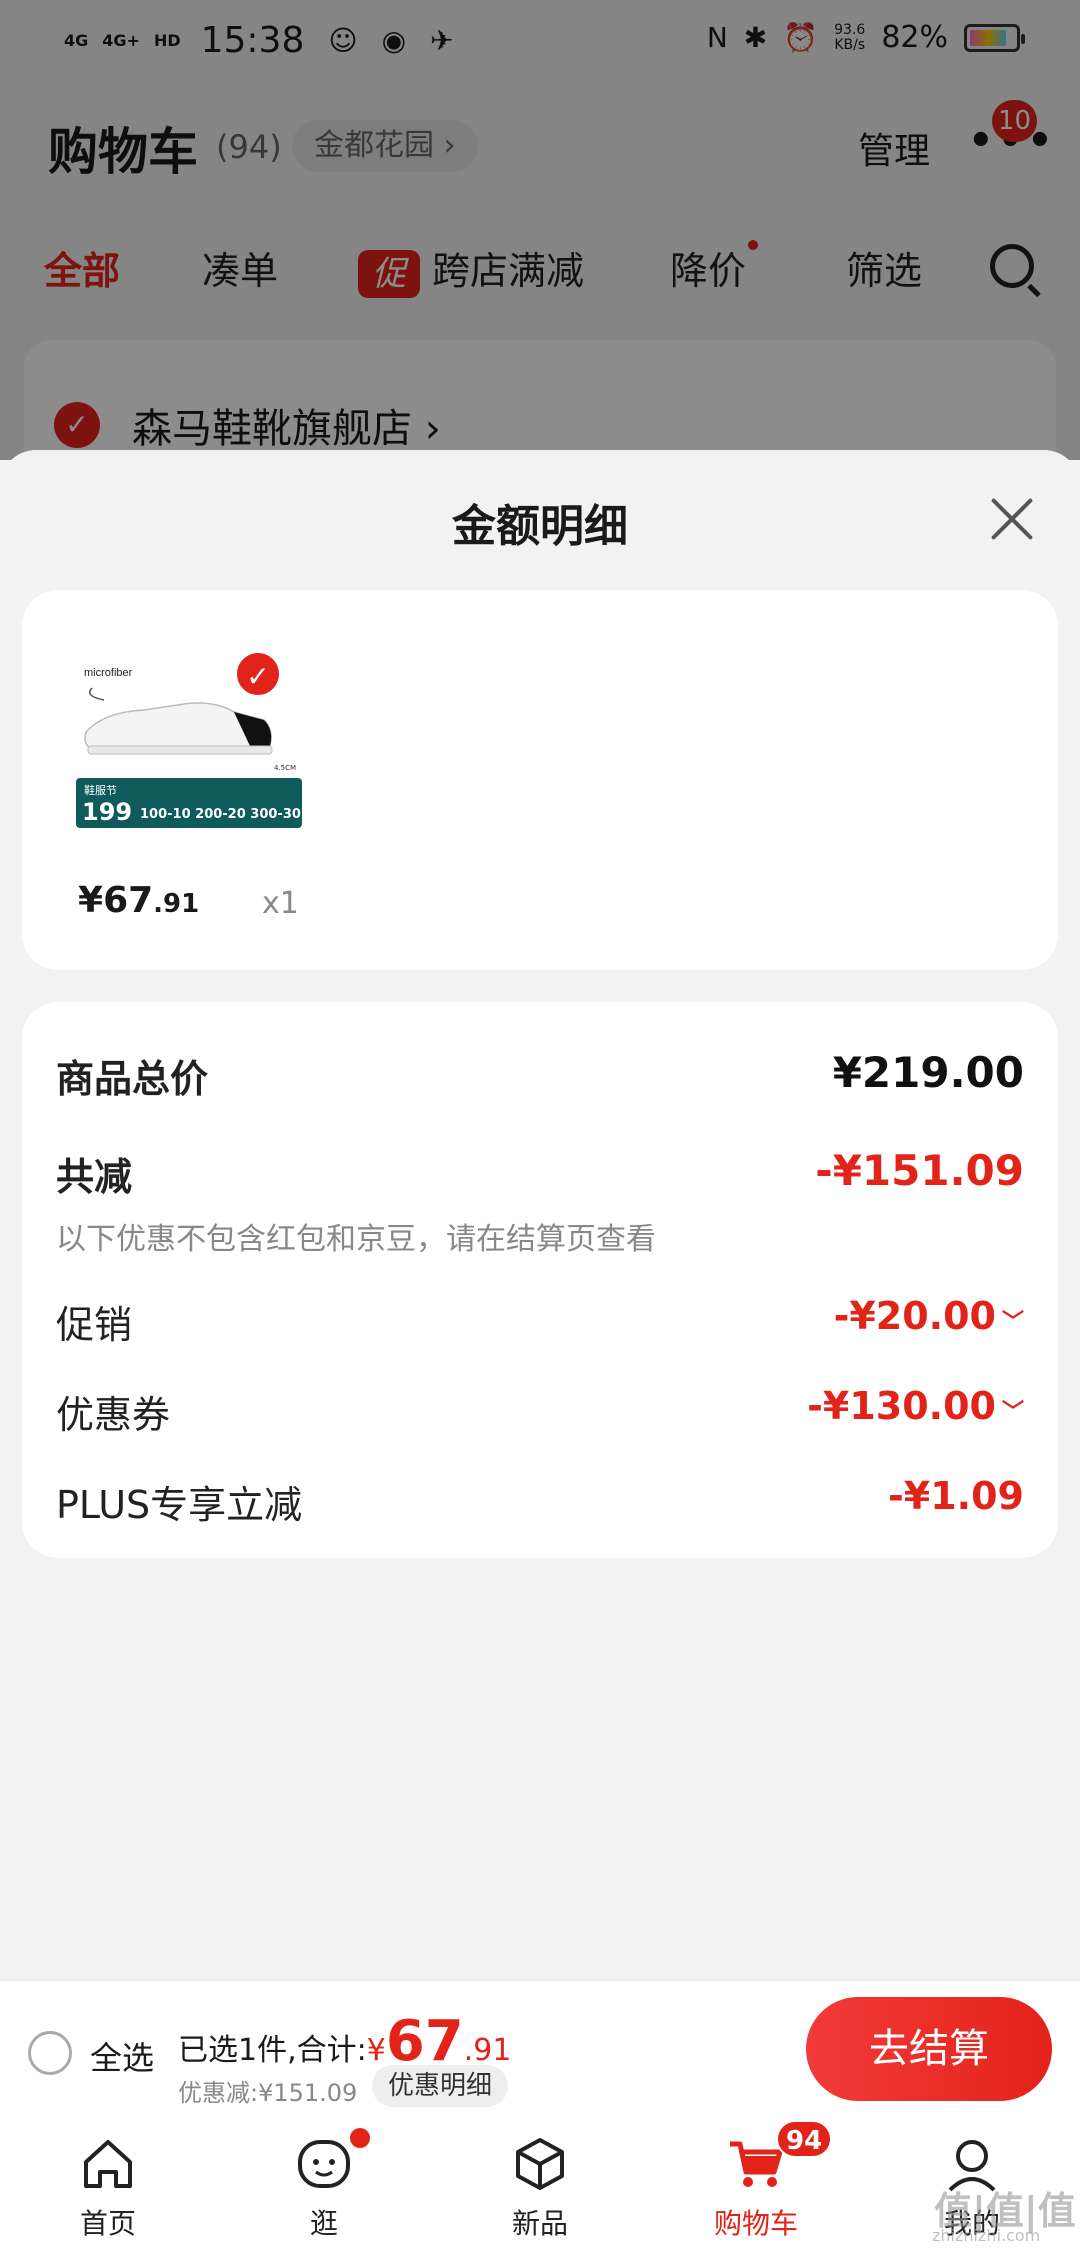 Image resolution: width=1080 pixels, height=2256 pixels. Describe the element at coordinates (540, 1176) in the screenshot. I see `reduce-row: 共减 -¥151.09` at that location.